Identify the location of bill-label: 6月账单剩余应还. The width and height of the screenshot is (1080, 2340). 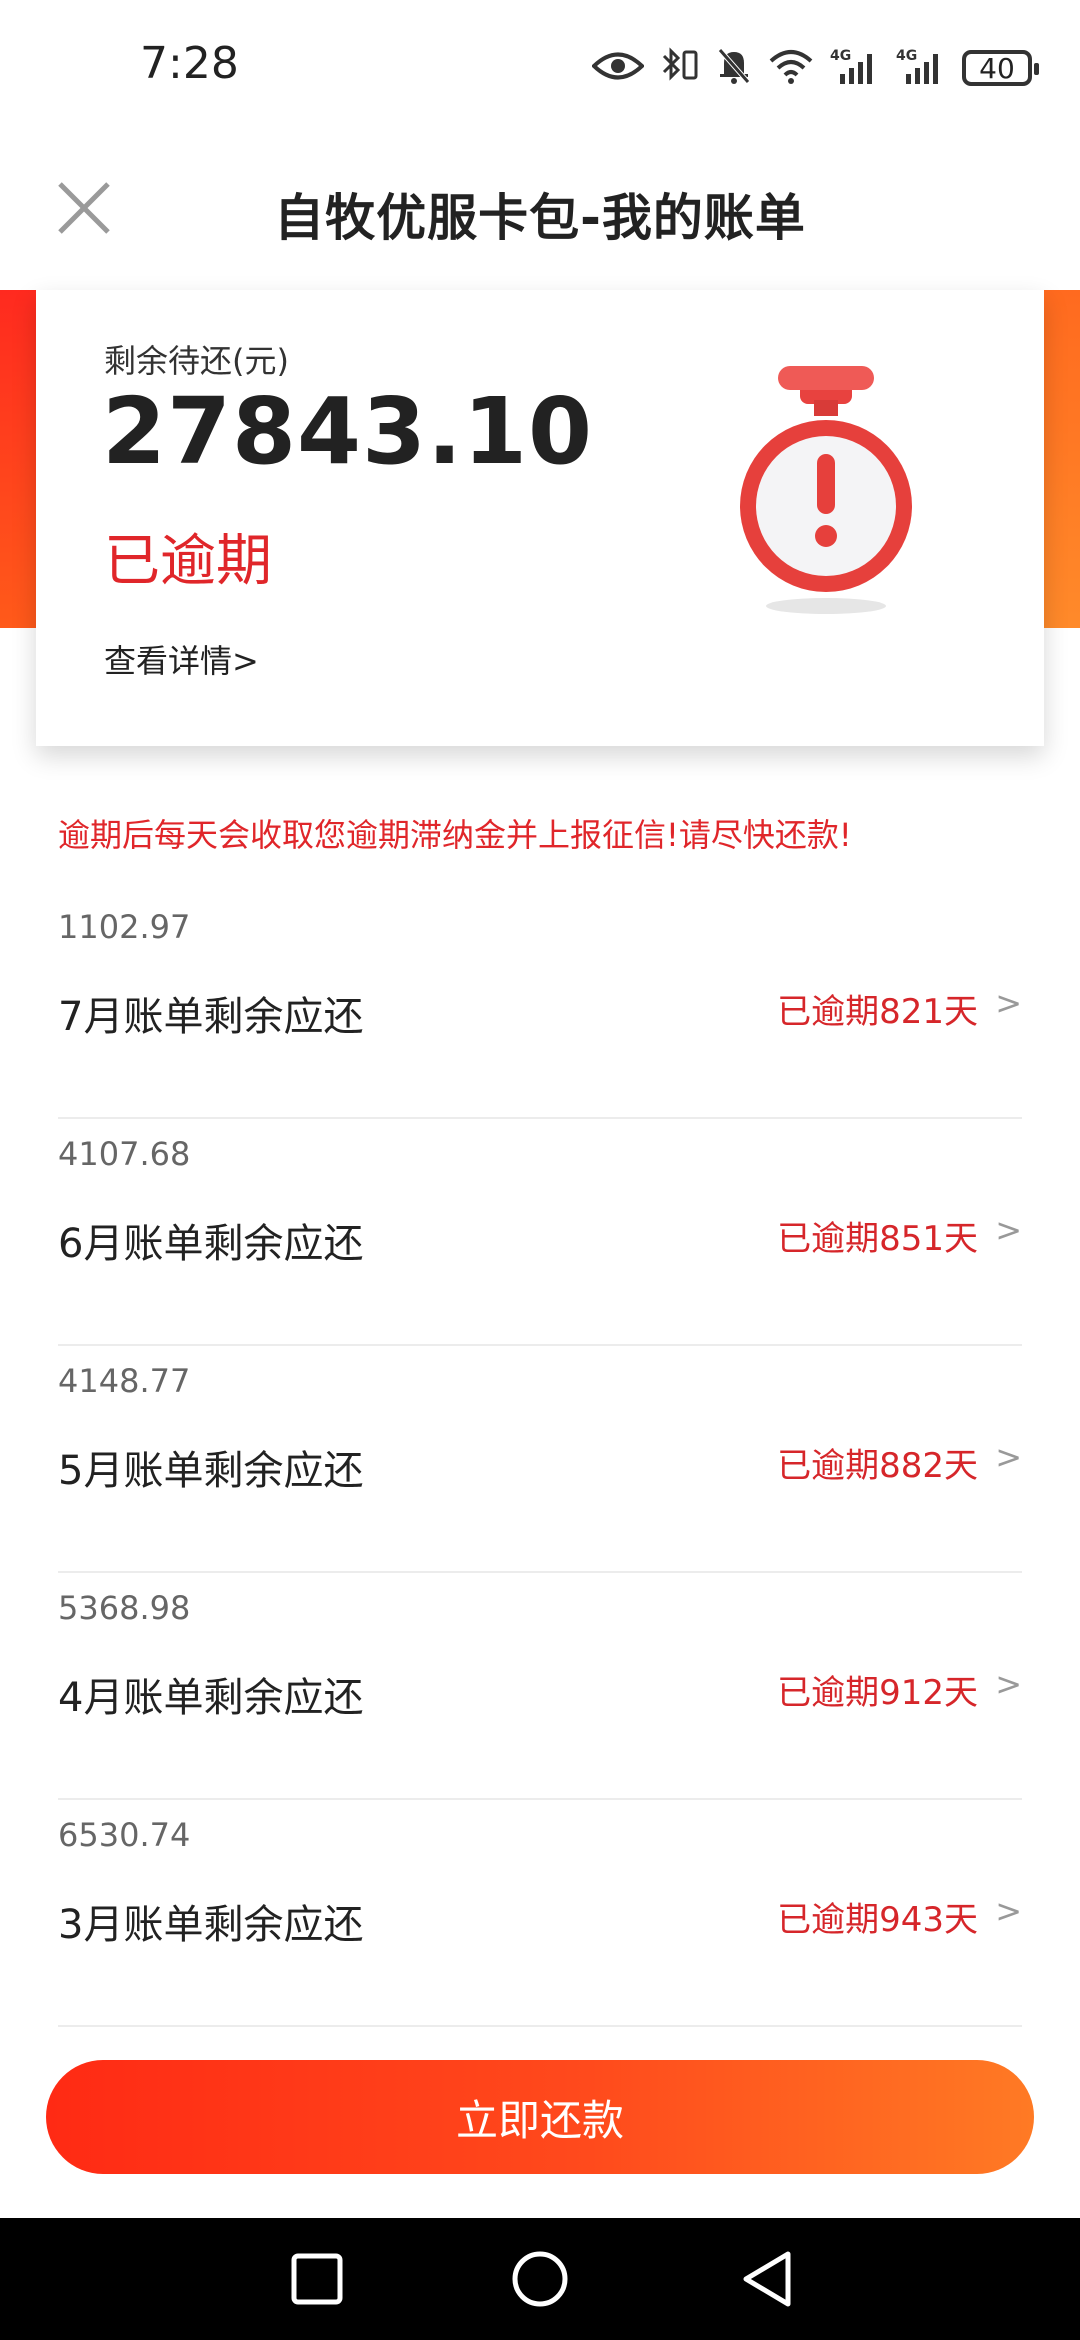
(211, 1244).